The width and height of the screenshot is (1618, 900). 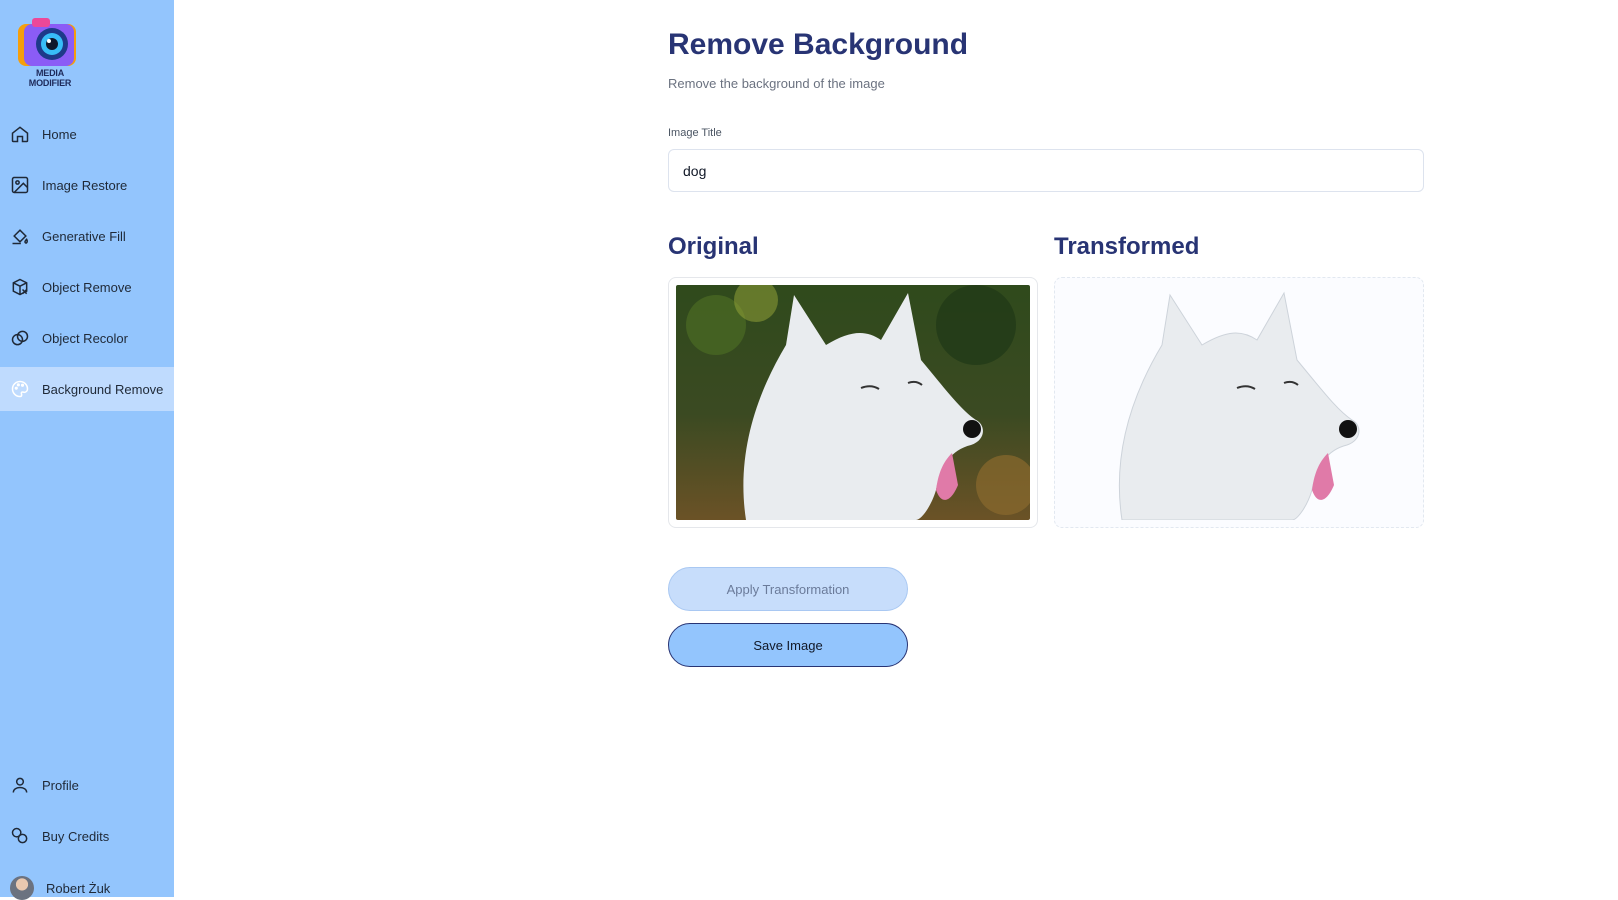 I want to click on image-title-input, so click(x=1046, y=170).